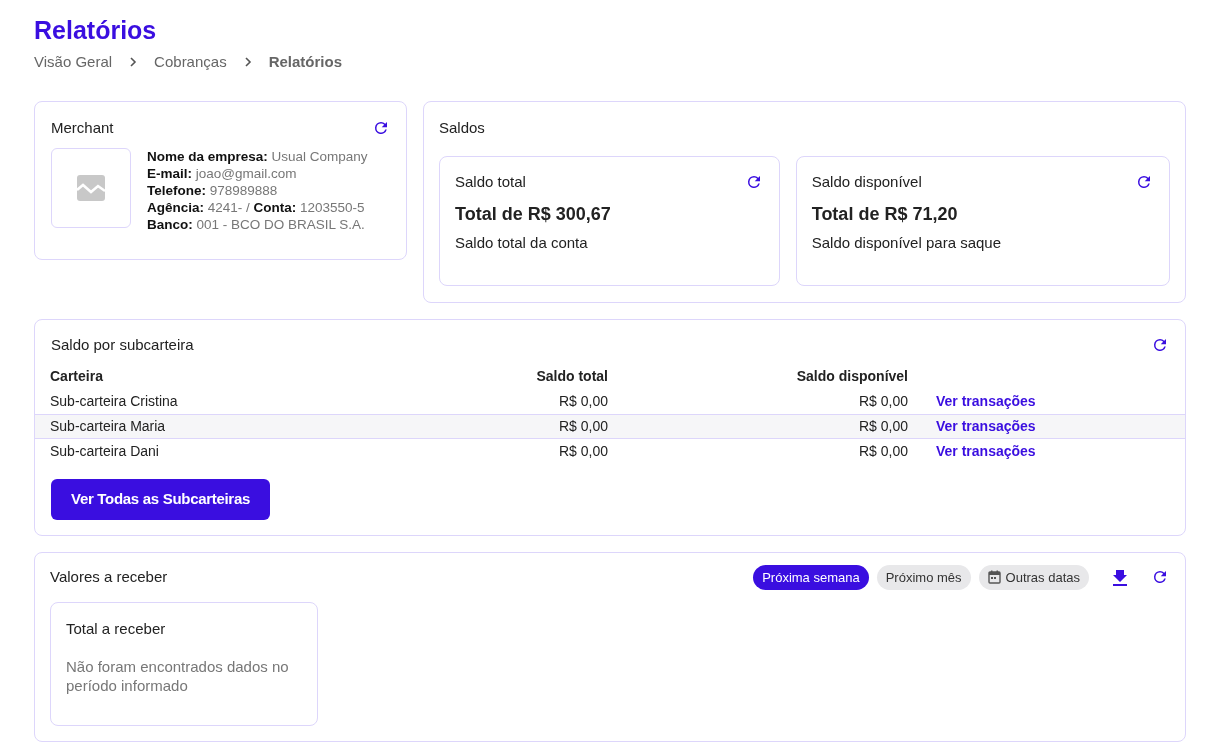  Describe the element at coordinates (222, 173) in the screenshot. I see `detail-line: E-mail: joao@gmail.com` at that location.